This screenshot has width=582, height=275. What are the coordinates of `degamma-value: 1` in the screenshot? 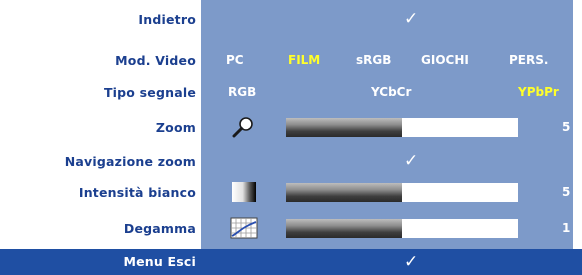 It's located at (566, 228).